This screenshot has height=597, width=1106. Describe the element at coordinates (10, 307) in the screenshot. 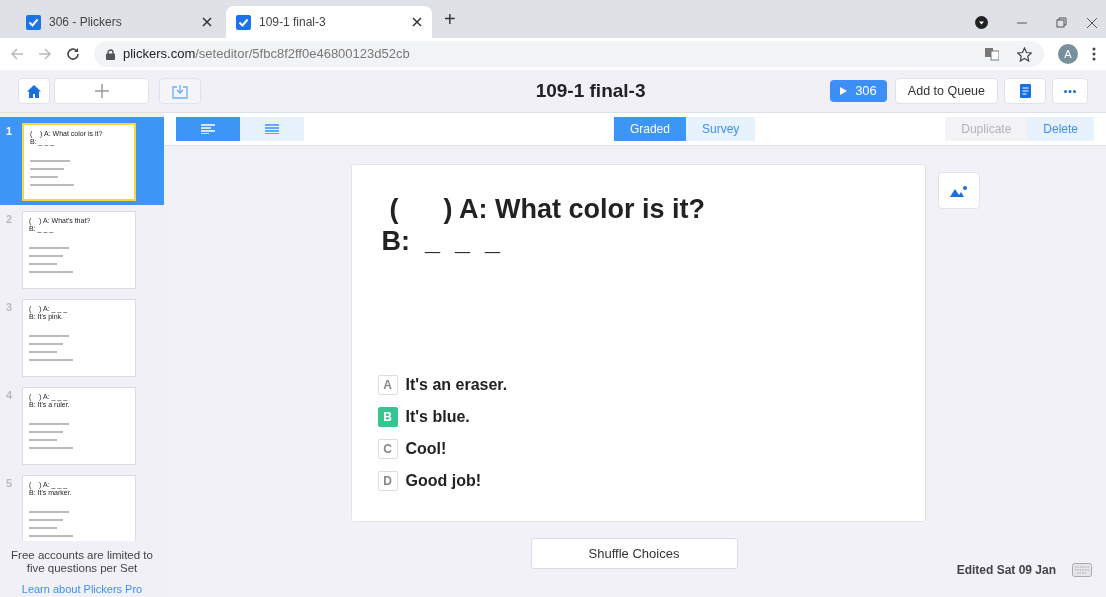

I see `slide-number: 3` at that location.